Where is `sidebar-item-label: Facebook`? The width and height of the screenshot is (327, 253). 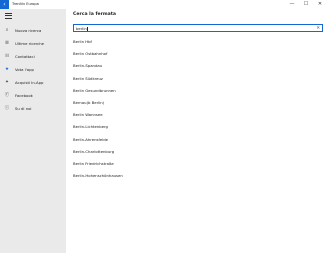
sidebar-item-label: Facebook is located at coordinates (24, 95).